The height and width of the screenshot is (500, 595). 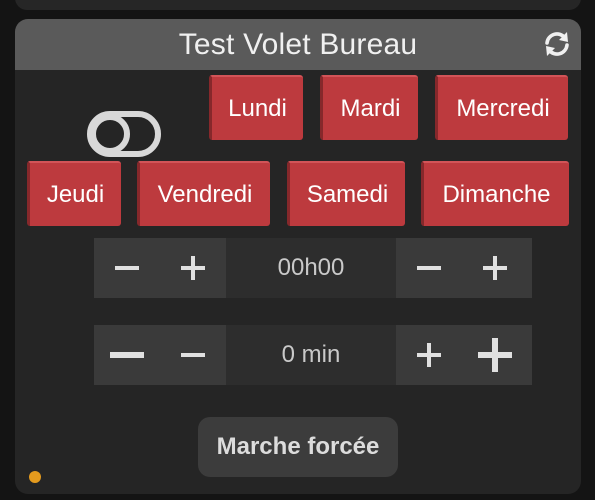 I want to click on day-button-mercredi: Mercredi, so click(x=501, y=107).